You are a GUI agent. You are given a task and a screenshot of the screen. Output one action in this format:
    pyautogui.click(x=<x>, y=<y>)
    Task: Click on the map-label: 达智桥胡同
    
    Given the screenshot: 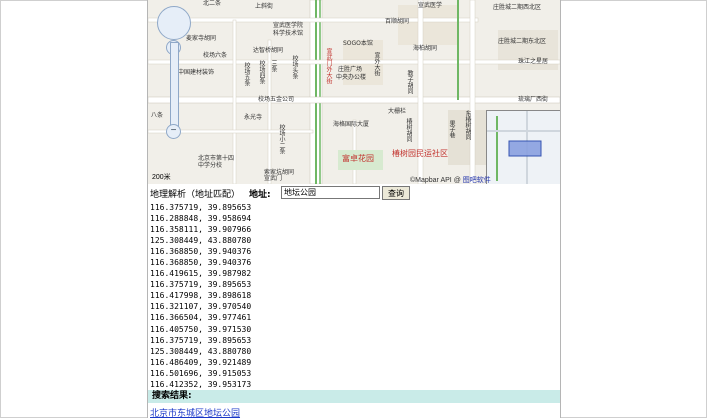 What is the action you would take?
    pyautogui.click(x=268, y=50)
    